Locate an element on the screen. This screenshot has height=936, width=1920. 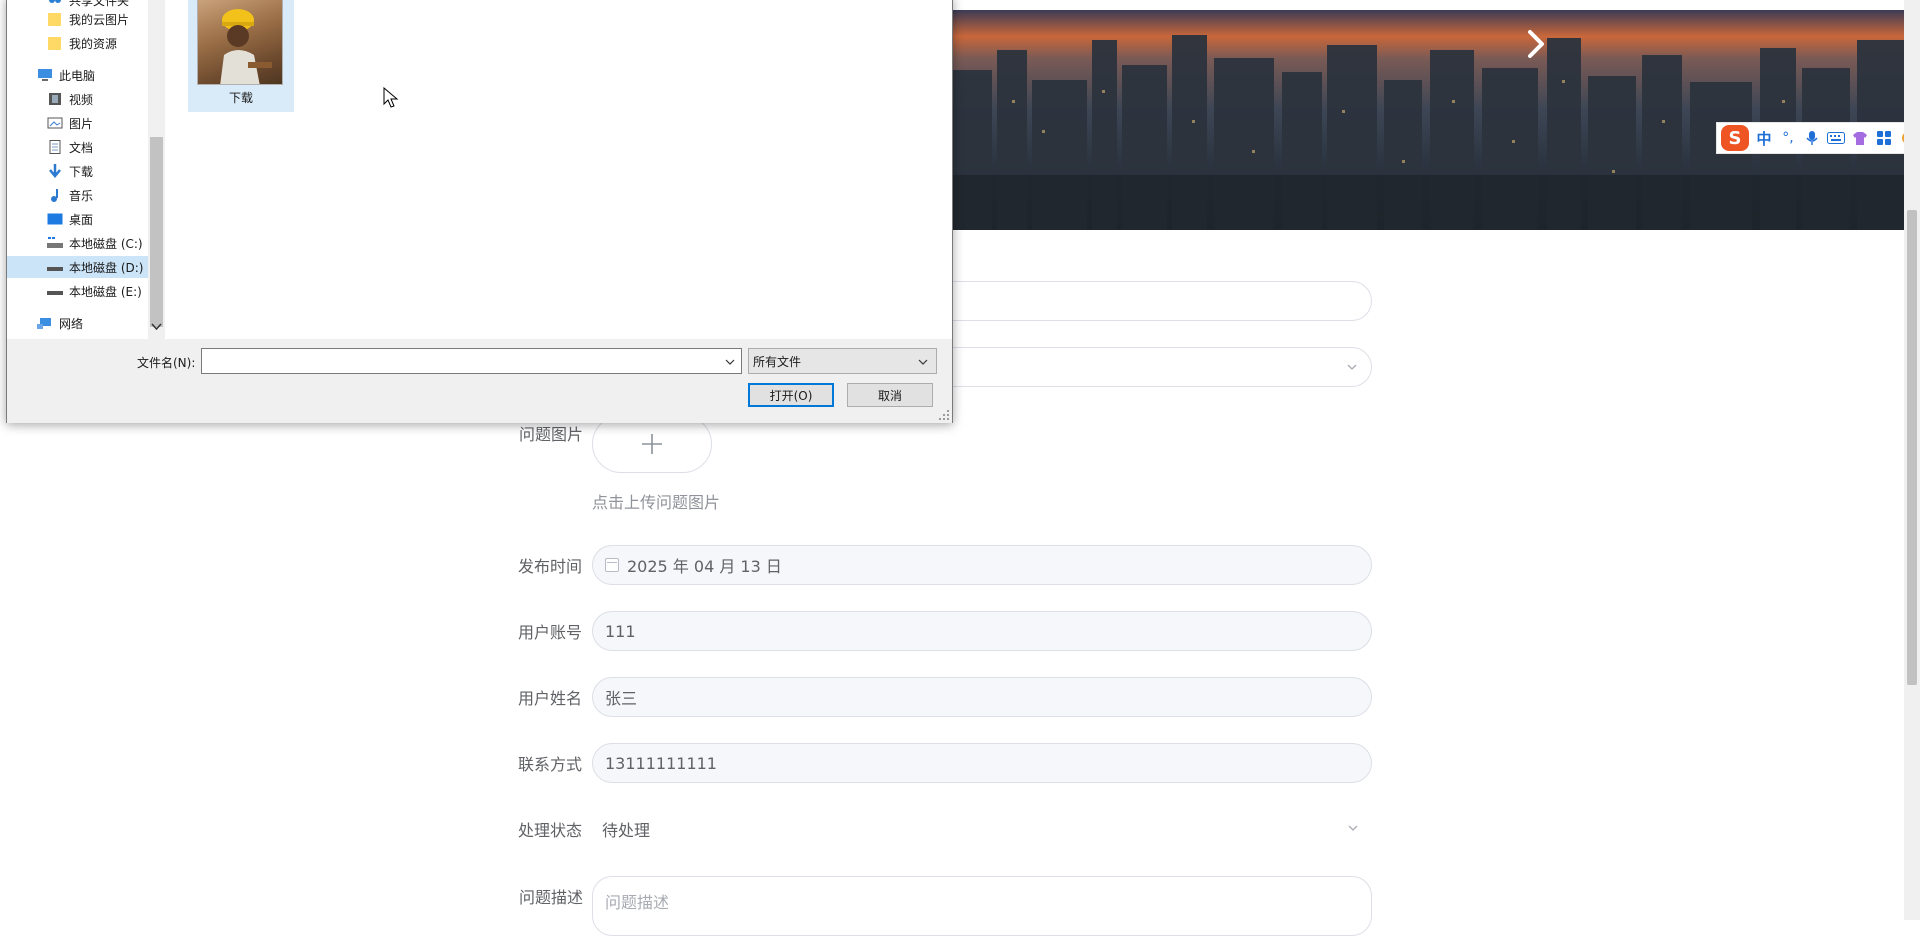
keyboard-icon is located at coordinates (1836, 138).